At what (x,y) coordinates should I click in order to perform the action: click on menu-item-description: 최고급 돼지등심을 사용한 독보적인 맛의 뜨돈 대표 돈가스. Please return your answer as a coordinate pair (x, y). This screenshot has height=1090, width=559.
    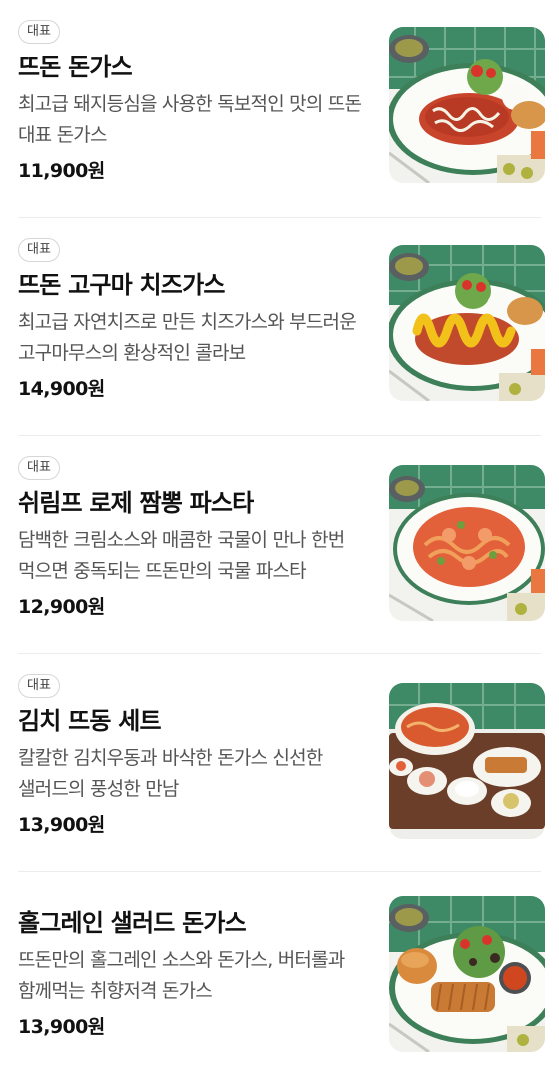
    Looking at the image, I should click on (190, 119).